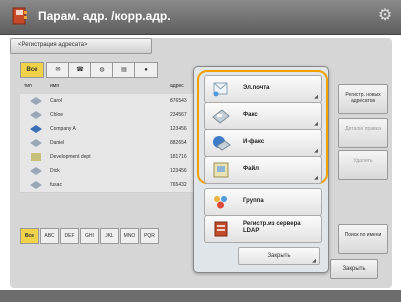 This screenshot has width=401, height=302. I want to click on file-label: Файл, so click(251, 169).